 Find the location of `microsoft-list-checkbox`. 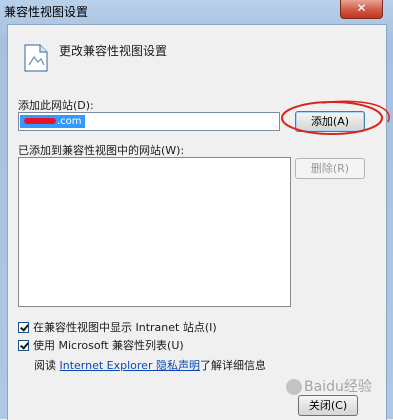

microsoft-list-checkbox is located at coordinates (23, 345).